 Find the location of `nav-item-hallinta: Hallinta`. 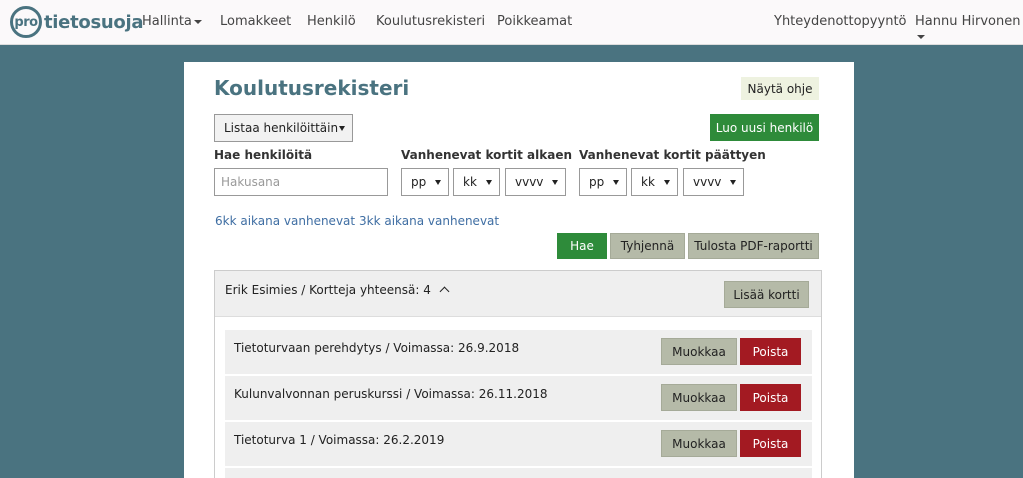

nav-item-hallinta: Hallinta is located at coordinates (172, 21).